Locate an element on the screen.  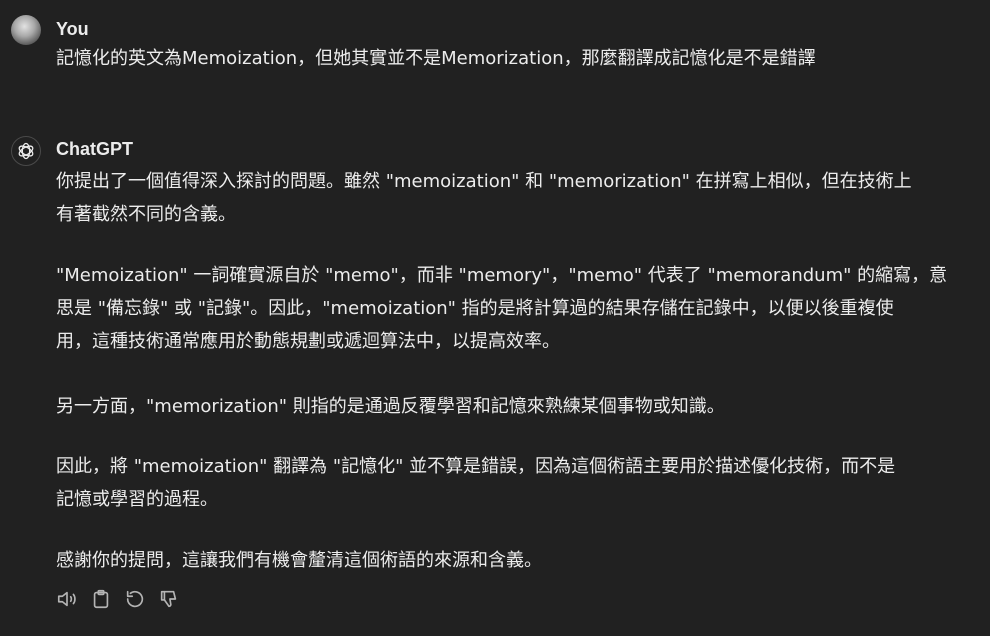
regenerate-icon is located at coordinates (135, 599).